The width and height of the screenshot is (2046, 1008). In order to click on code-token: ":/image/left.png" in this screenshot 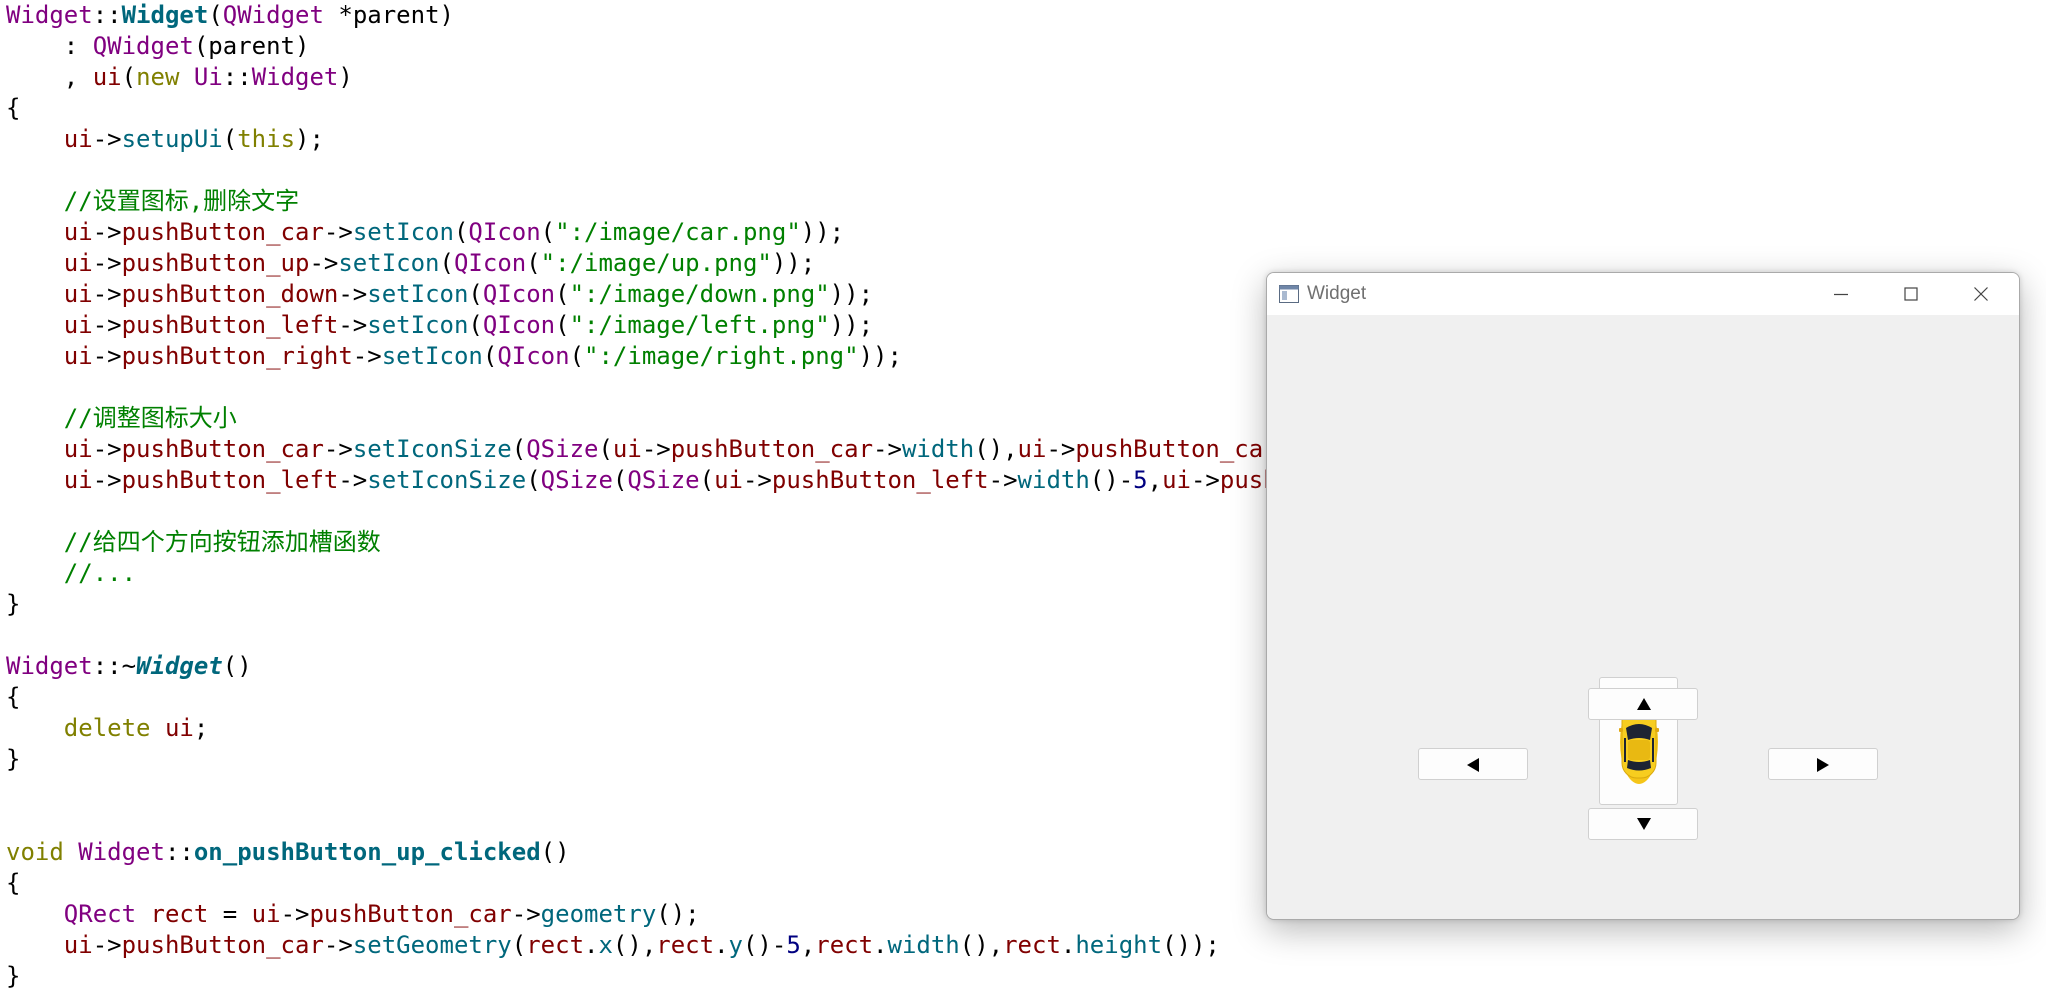, I will do `click(699, 325)`.